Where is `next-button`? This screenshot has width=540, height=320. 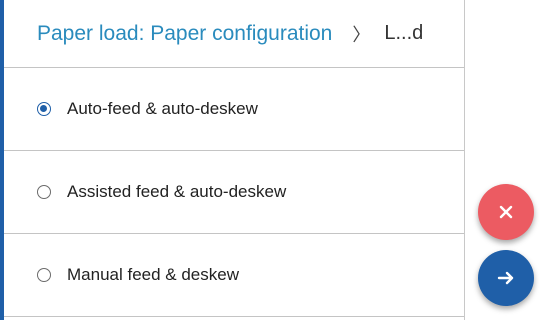
next-button is located at coordinates (506, 278).